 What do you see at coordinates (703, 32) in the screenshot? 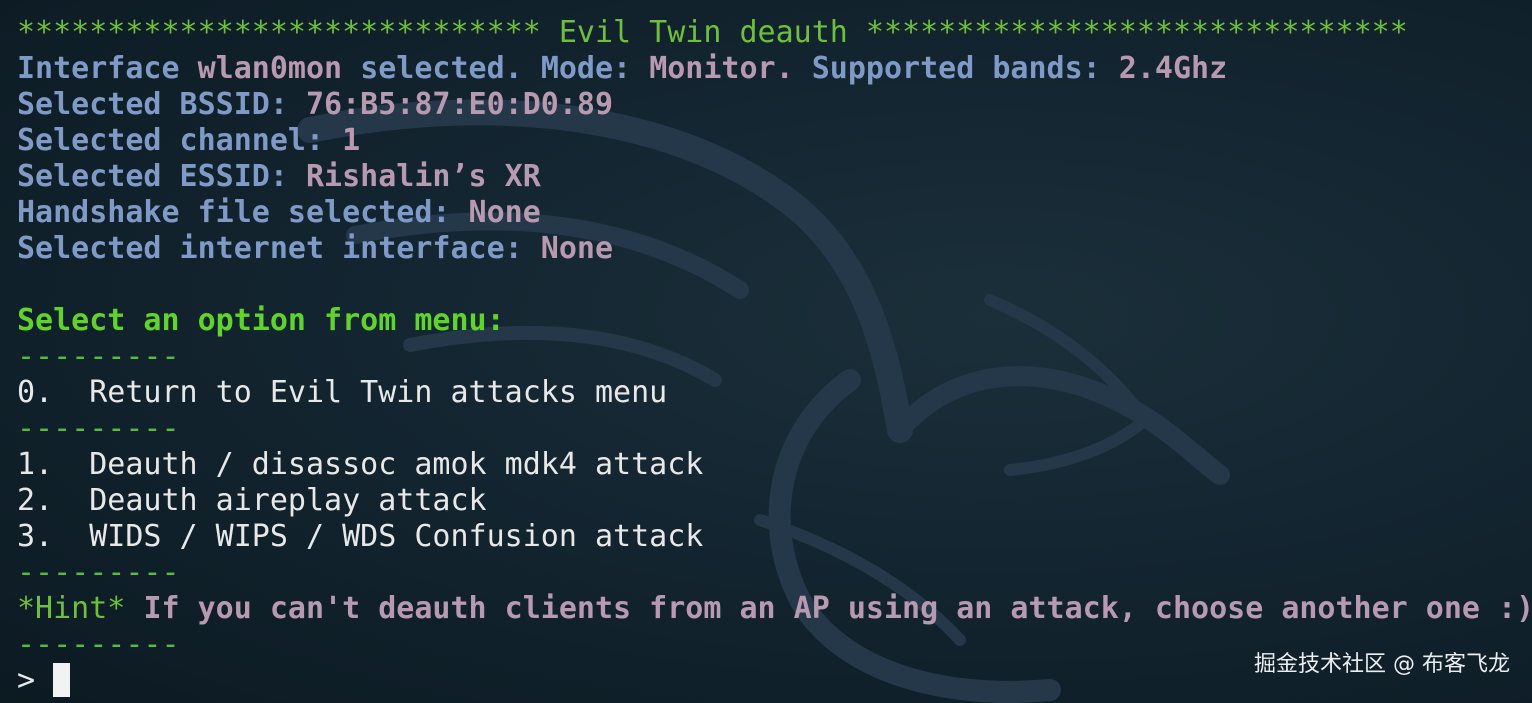
I see `header-title: Evil Twin deauth` at bounding box center [703, 32].